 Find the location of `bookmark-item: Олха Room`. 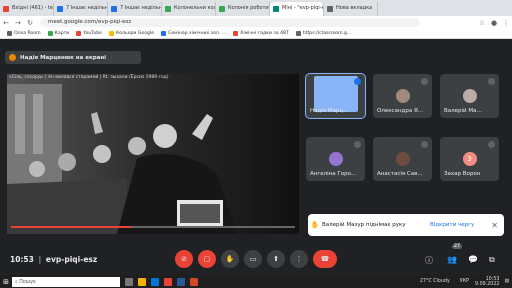

bookmark-item: Олха Room is located at coordinates (24, 33).